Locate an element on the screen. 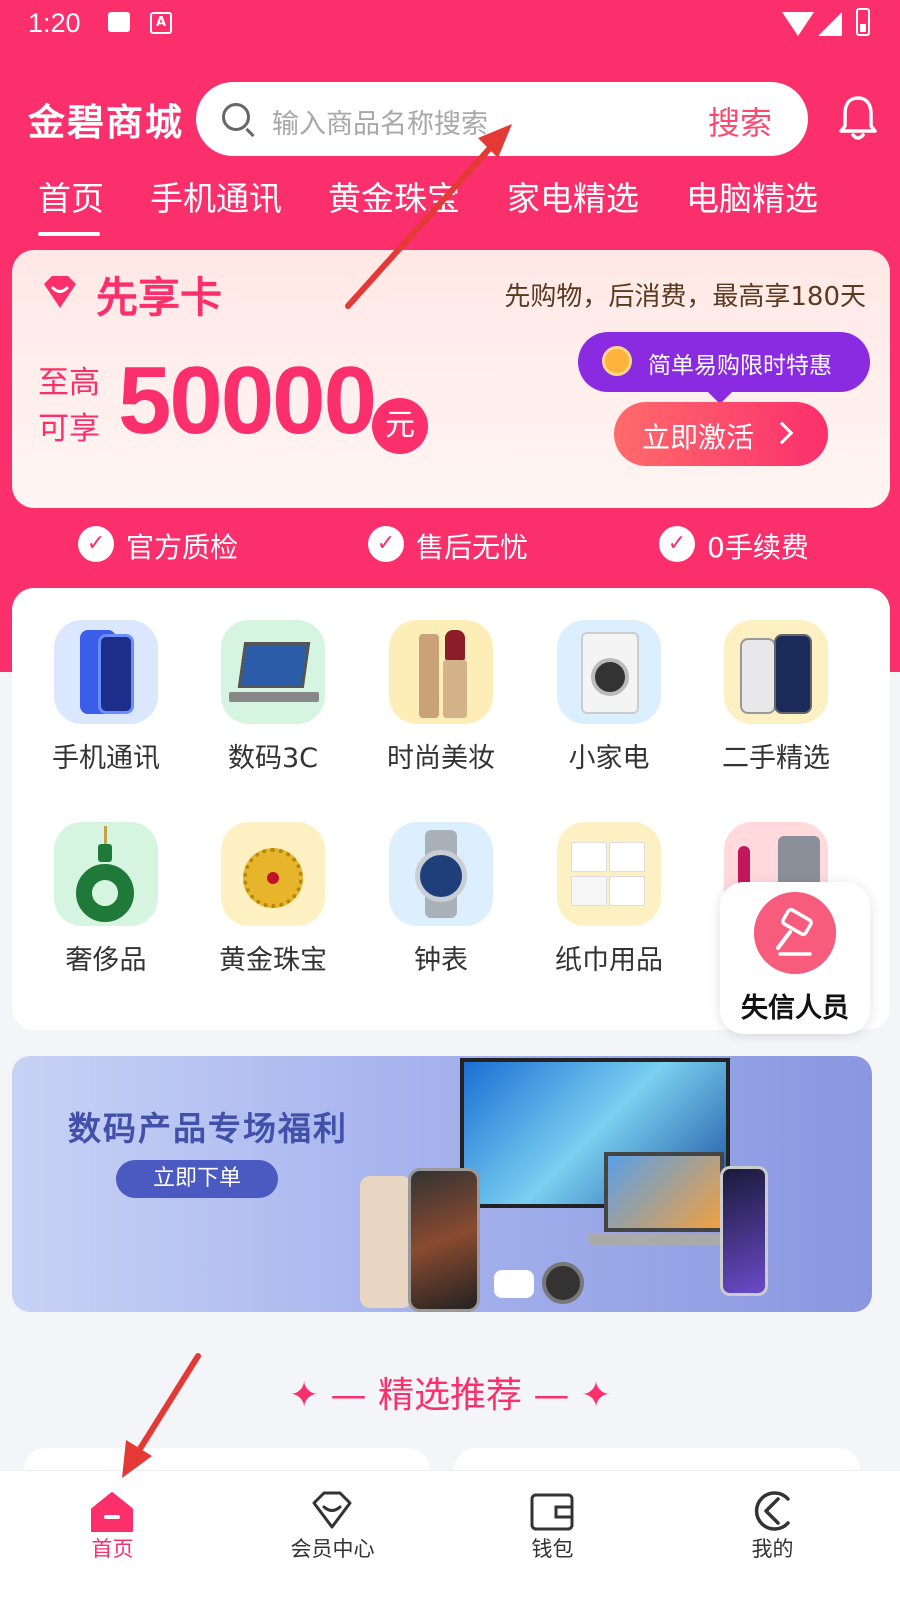 Image resolution: width=900 pixels, height=1600 pixels. category-tissue: 纸巾用品 is located at coordinates (609, 912).